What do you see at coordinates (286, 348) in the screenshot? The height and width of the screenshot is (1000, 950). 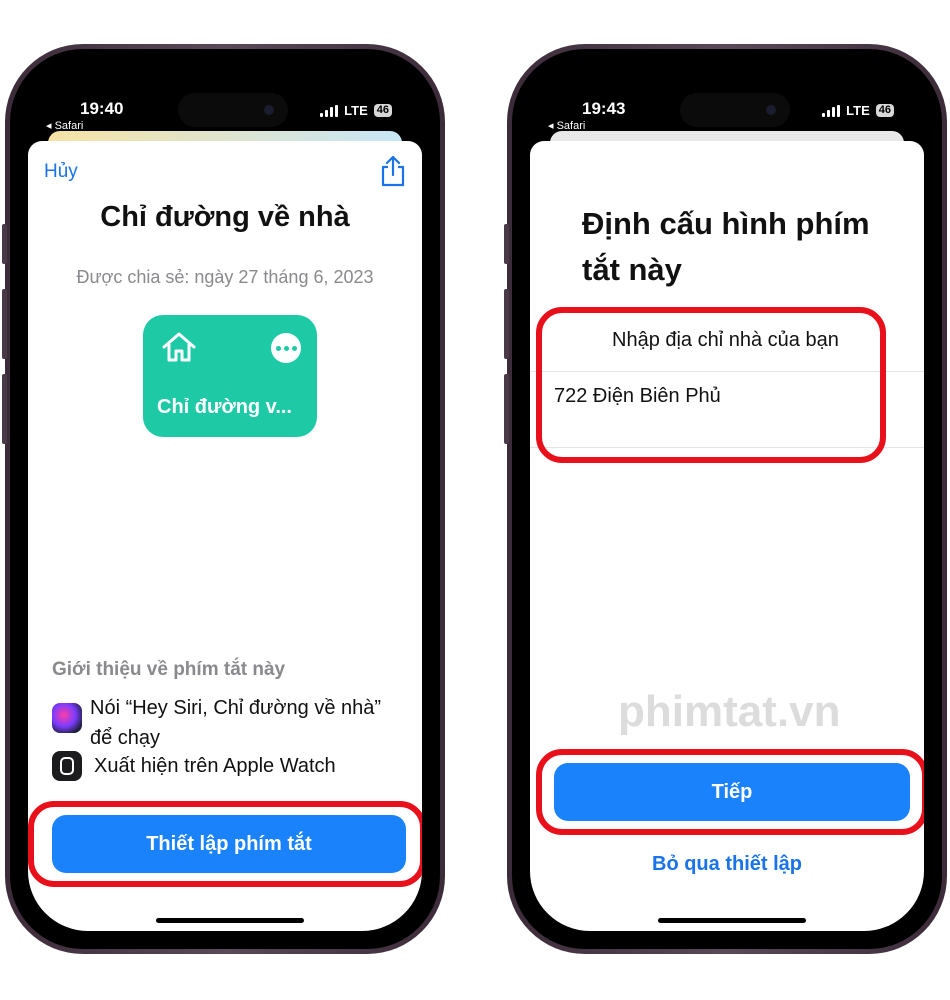 I see `more-options-icon` at bounding box center [286, 348].